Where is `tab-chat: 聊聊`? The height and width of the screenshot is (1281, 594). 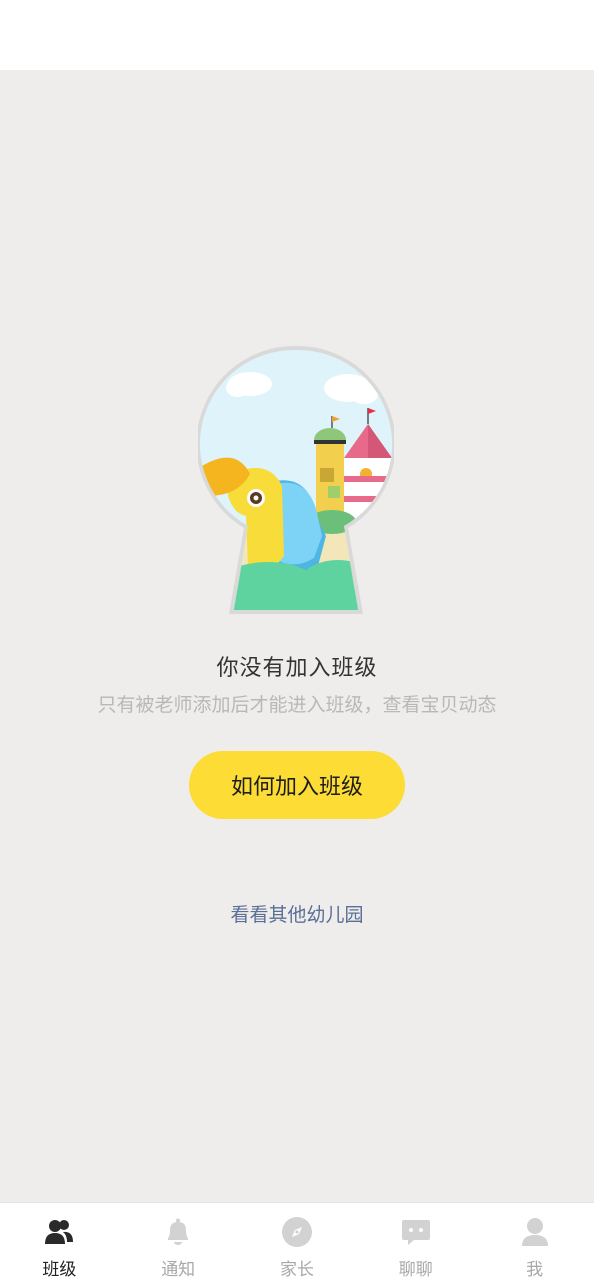 tab-chat: 聊聊 is located at coordinates (415, 1242).